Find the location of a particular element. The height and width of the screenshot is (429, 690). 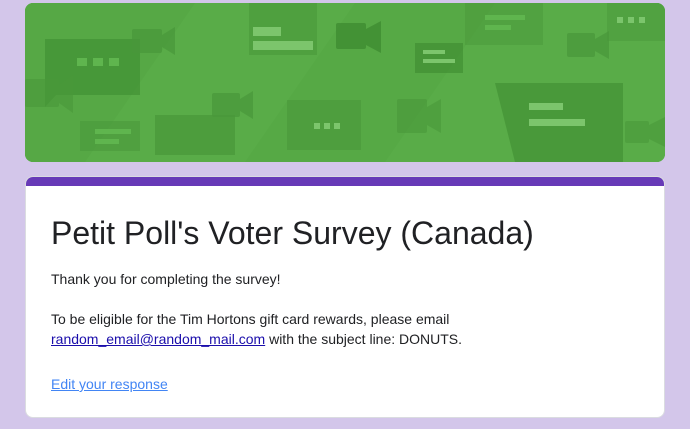

card-accent-bar is located at coordinates (345, 181).